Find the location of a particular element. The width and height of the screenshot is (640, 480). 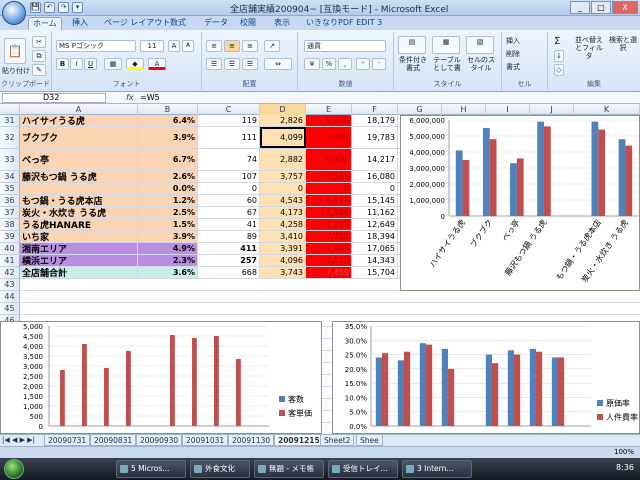

paste-icon: 📋 is located at coordinates (15, 51).